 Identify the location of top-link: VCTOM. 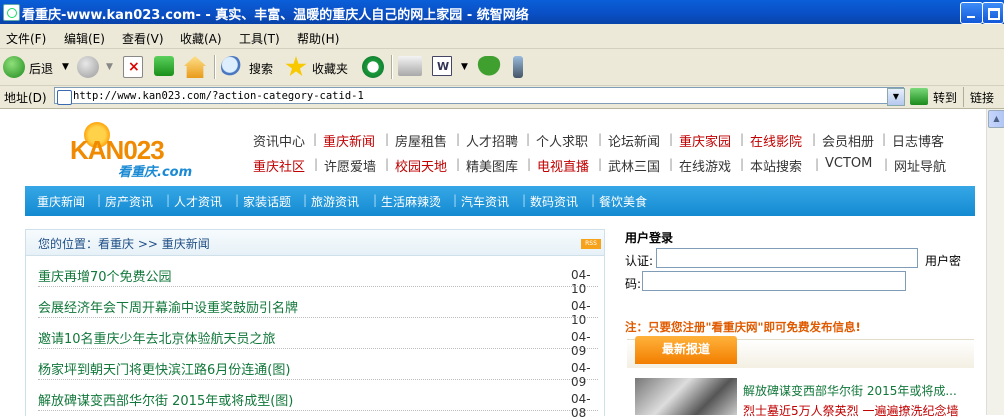
(848, 163).